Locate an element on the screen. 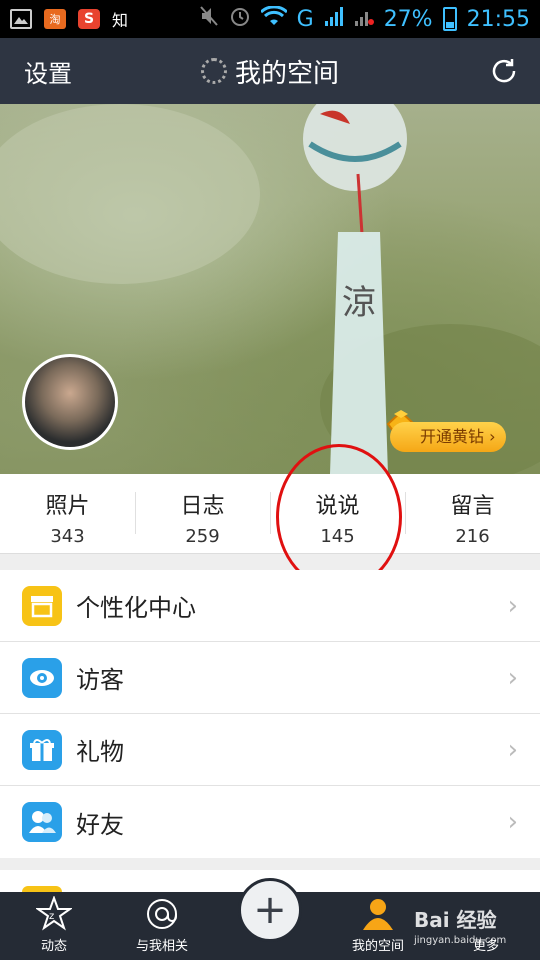 The image size is (540, 960). zhihu-icon: 知 is located at coordinates (120, 20).